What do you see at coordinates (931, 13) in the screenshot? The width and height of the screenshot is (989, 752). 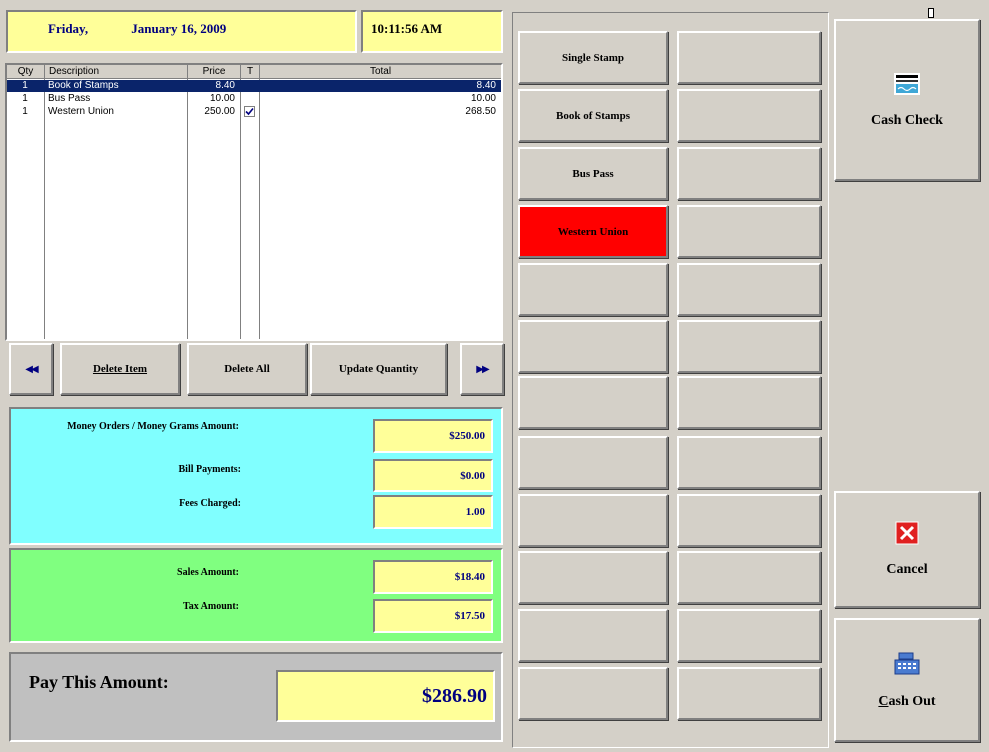 I see `status-indicator` at bounding box center [931, 13].